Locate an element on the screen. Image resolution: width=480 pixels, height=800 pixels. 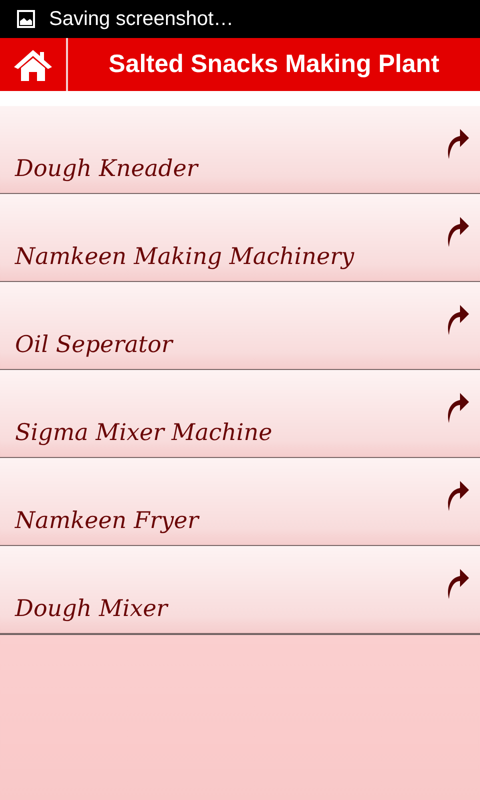
picture-icon is located at coordinates (26, 19).